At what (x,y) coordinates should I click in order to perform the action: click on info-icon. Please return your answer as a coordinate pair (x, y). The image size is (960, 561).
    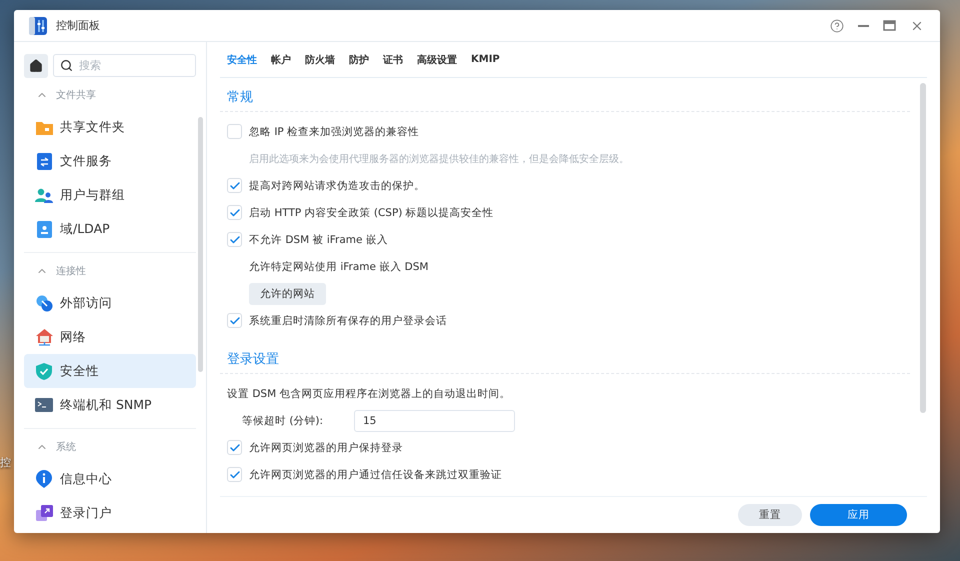
    Looking at the image, I should click on (44, 479).